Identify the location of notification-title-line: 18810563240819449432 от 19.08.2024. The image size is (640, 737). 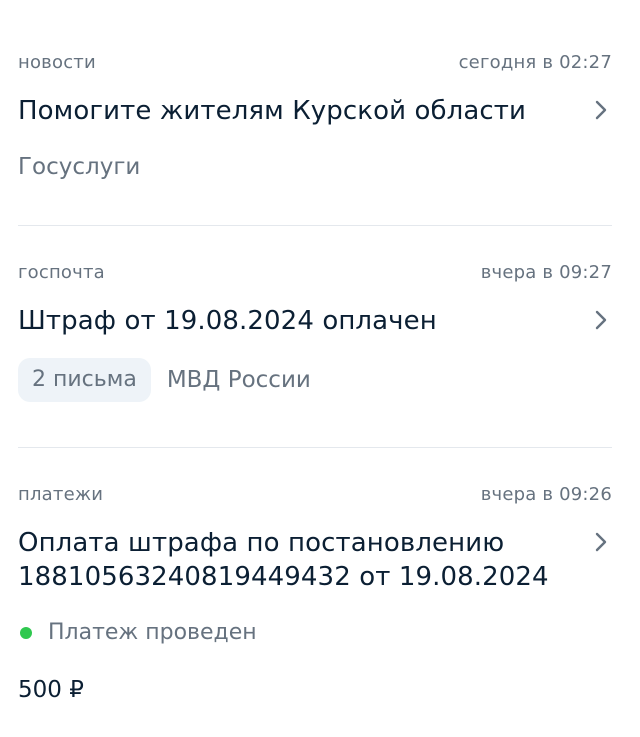
(283, 577).